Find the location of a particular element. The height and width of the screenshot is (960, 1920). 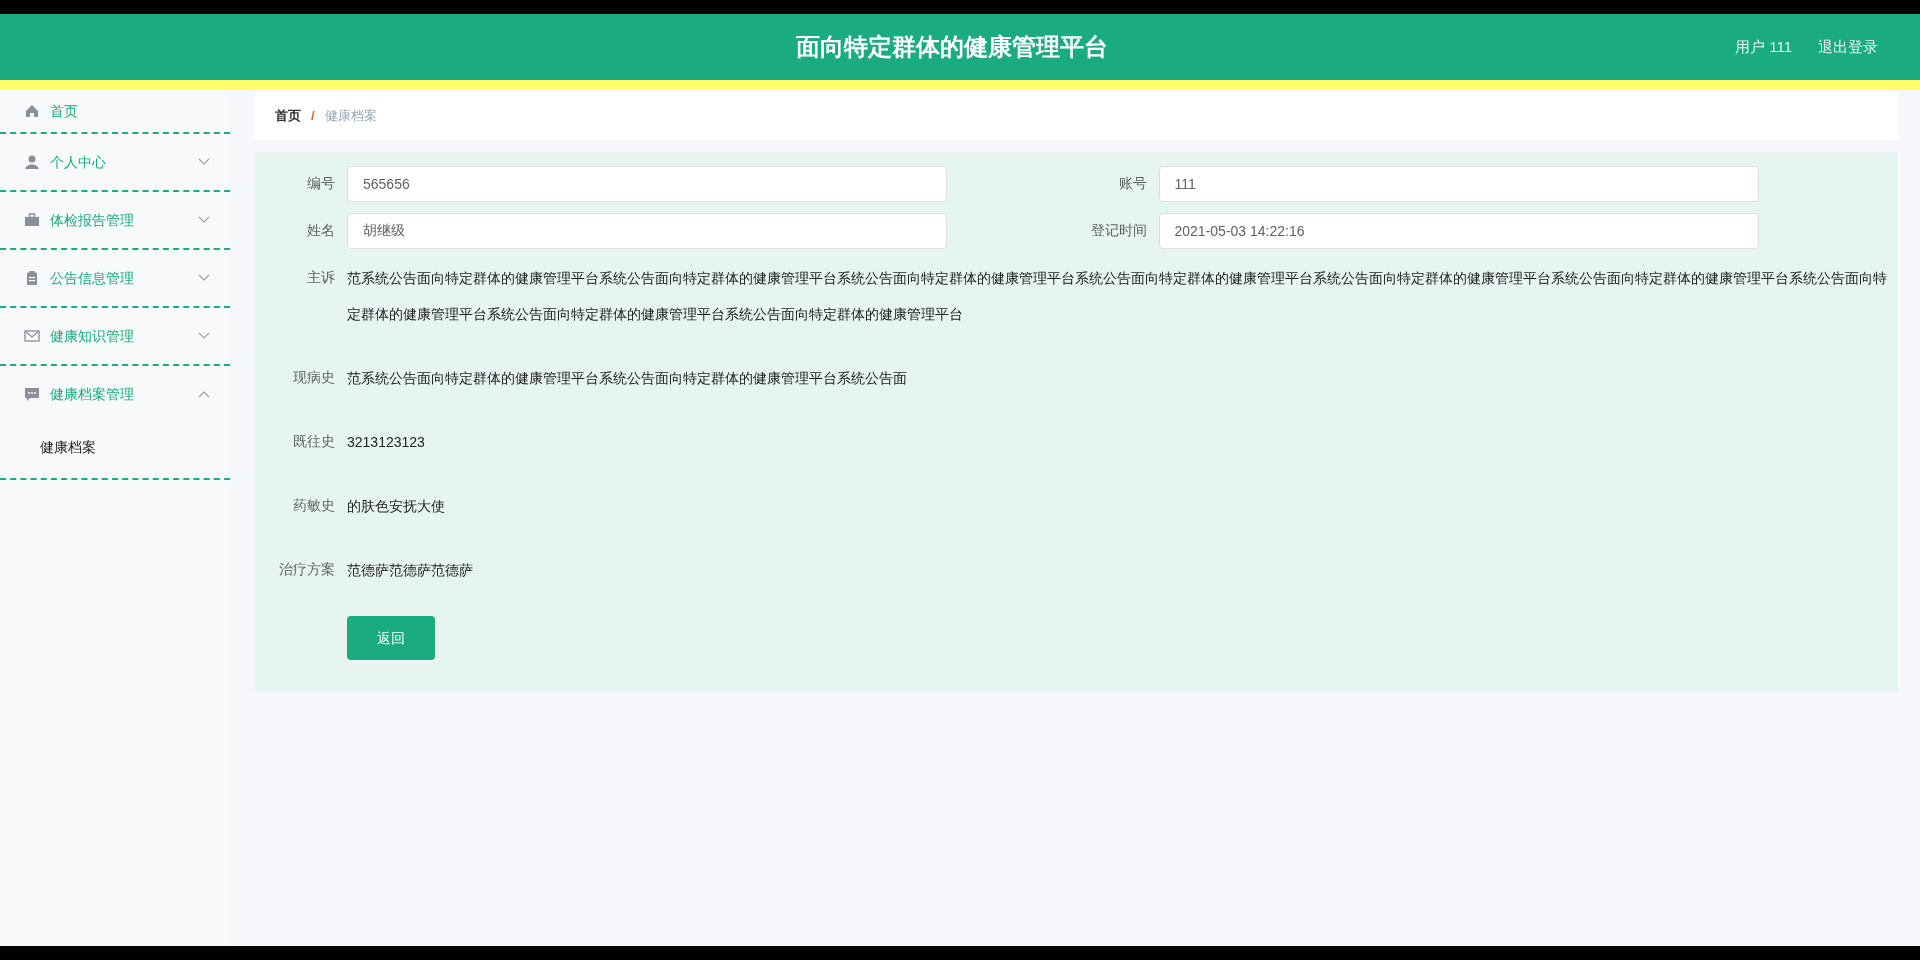

field-value: 的肤色安抚大使 is located at coordinates (396, 506).